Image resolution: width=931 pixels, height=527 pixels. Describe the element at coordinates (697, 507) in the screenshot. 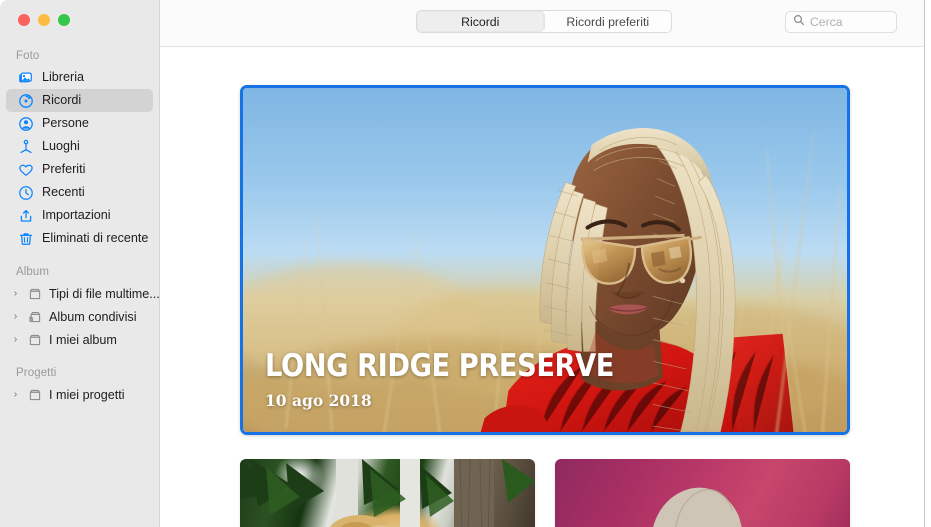

I see `memory-thumb-pink-subject` at that location.